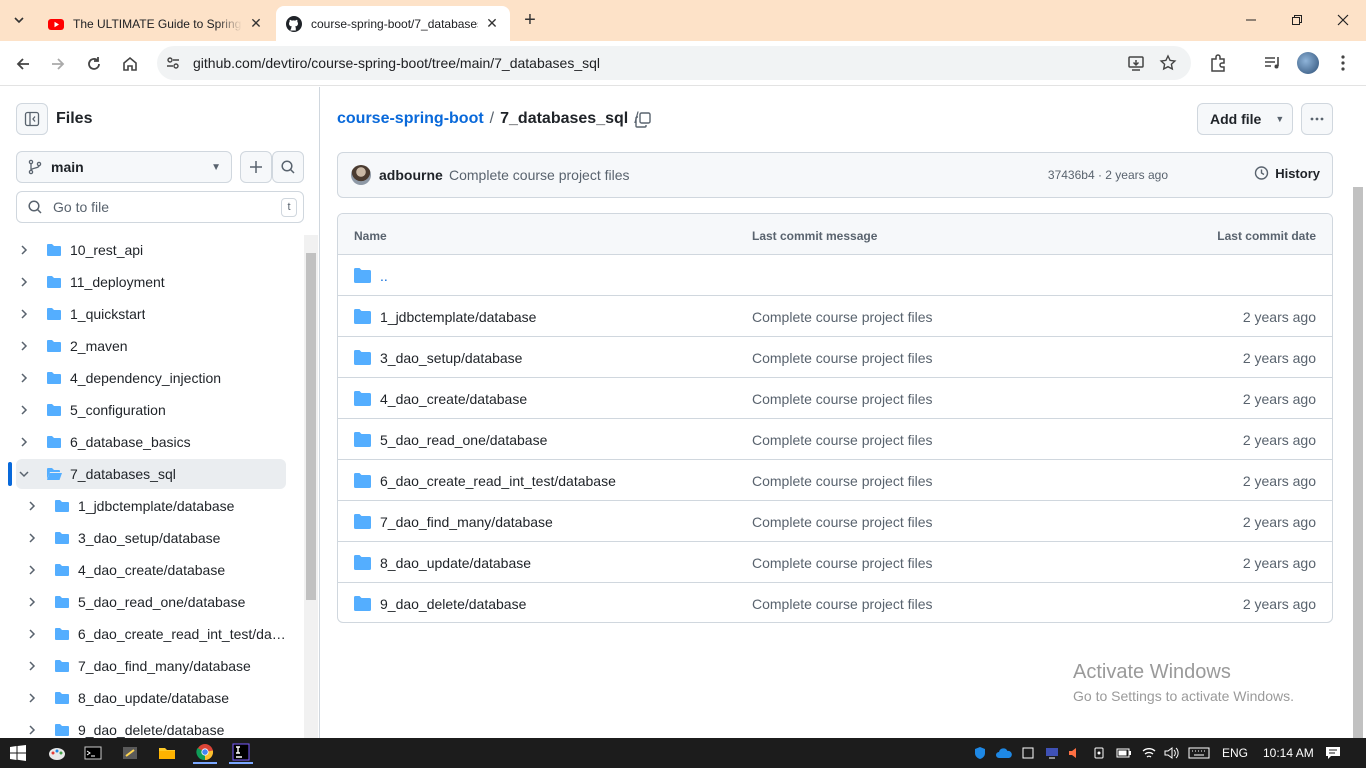 This screenshot has width=1366, height=768. Describe the element at coordinates (530, 21) in the screenshot. I see `new-tab-button: +` at that location.